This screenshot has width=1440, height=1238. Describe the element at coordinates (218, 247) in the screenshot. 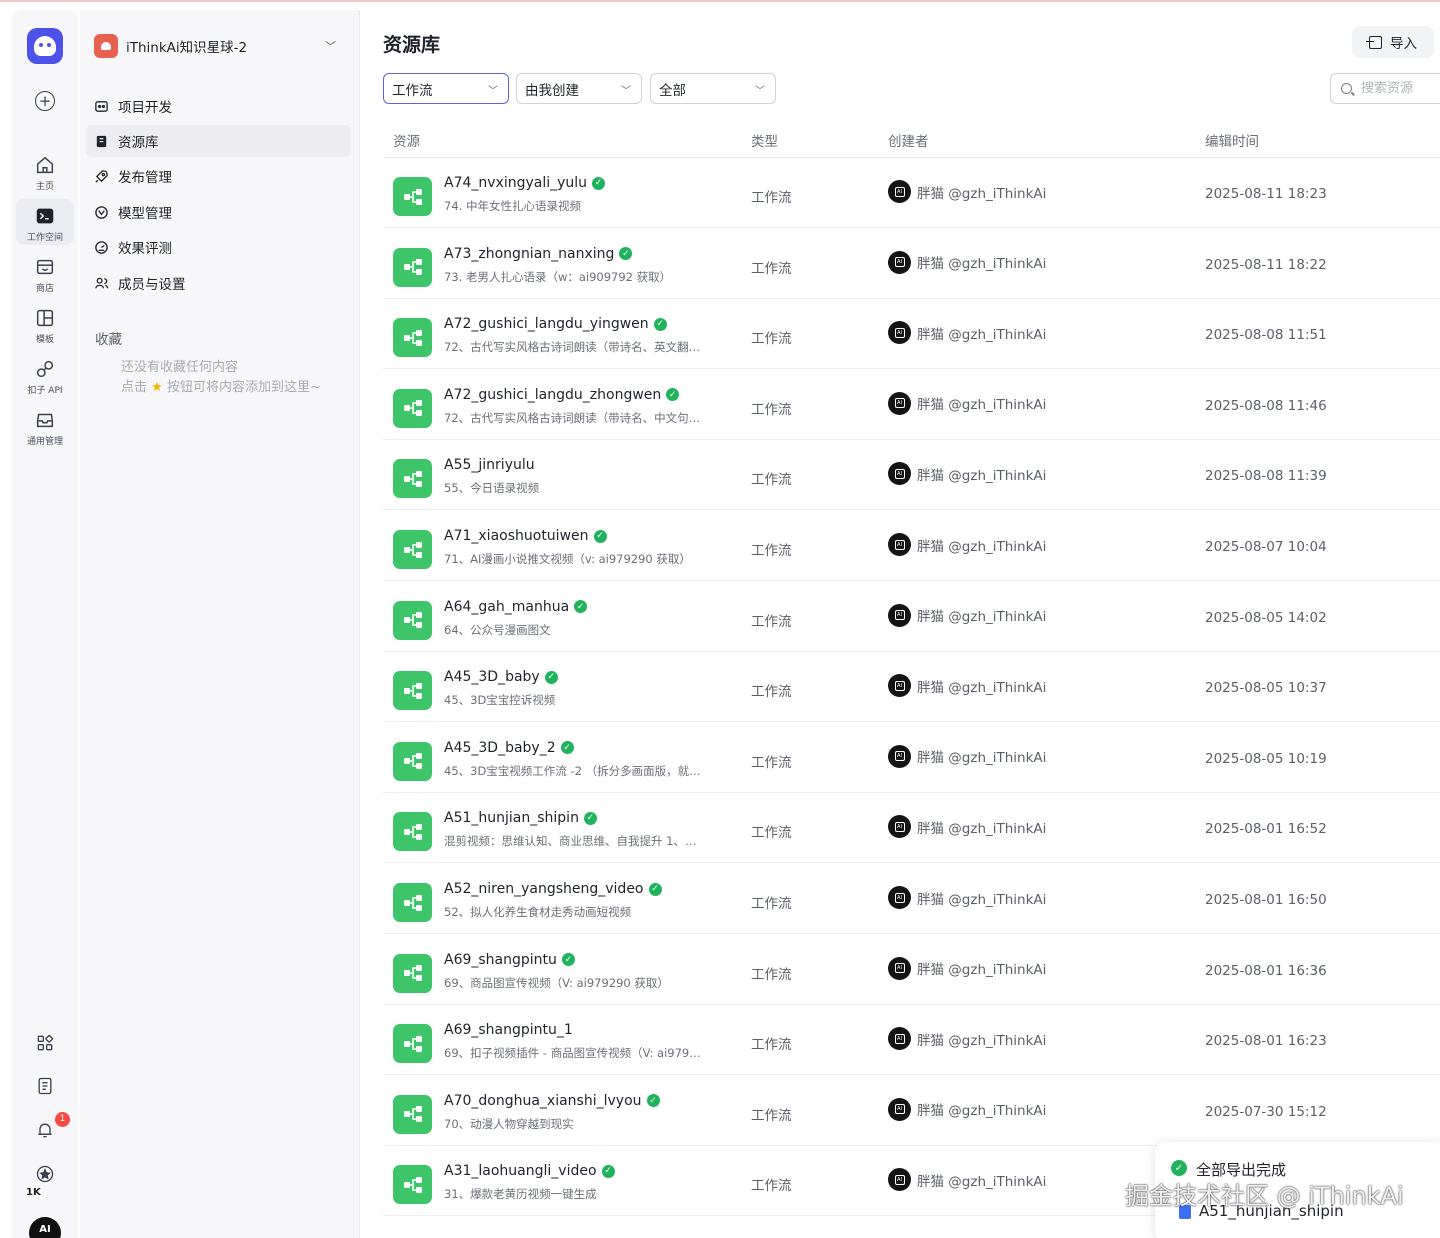

I see `nav-item-evaluation: 效果评测` at that location.